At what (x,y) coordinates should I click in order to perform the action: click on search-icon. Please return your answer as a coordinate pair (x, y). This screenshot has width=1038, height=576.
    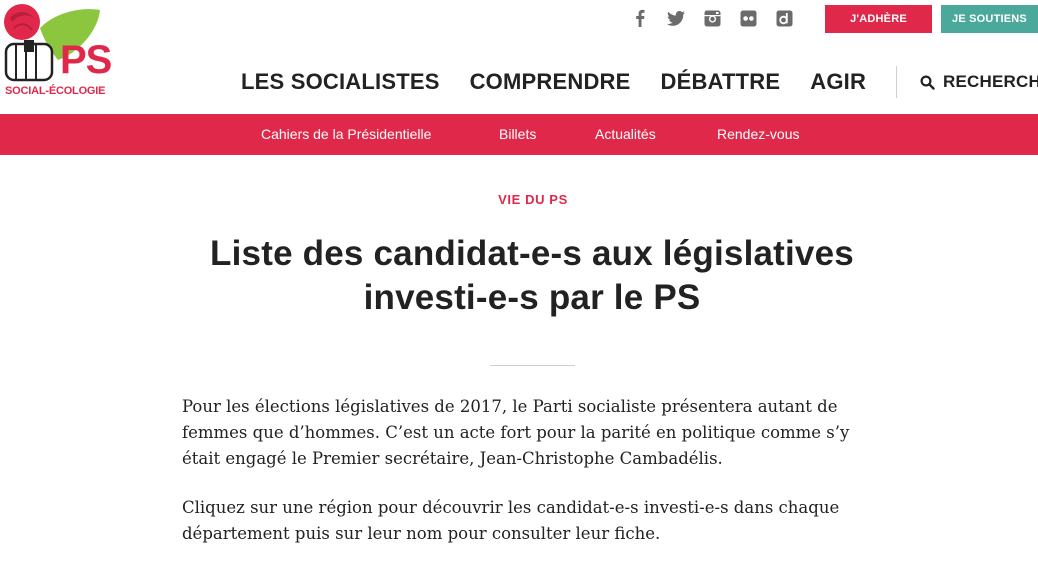
    Looking at the image, I should click on (927, 82).